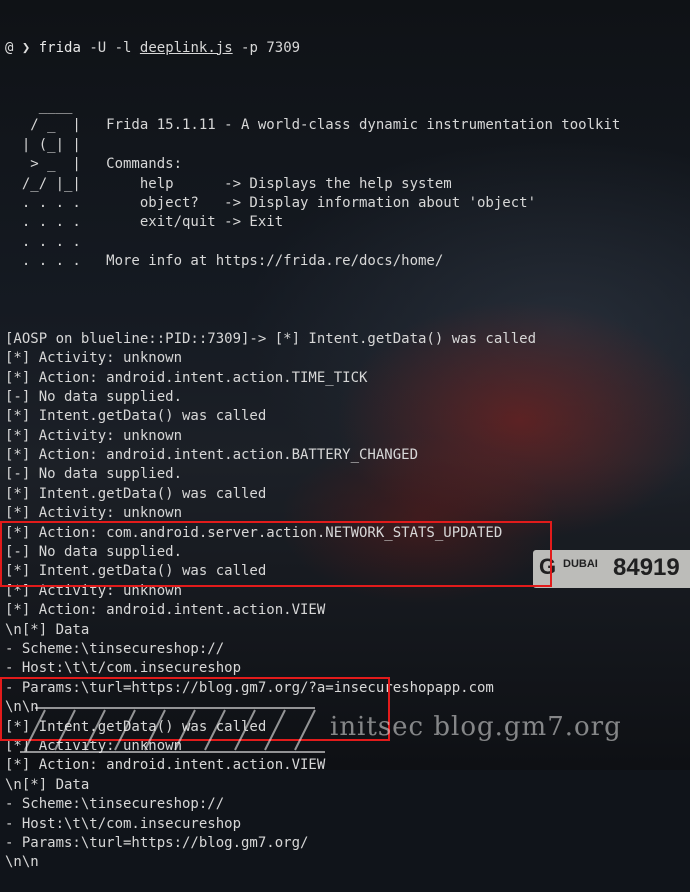 Image resolution: width=690 pixels, height=892 pixels. What do you see at coordinates (94, 164) in the screenshot?
I see `banner-line: > _ | Commands:` at bounding box center [94, 164].